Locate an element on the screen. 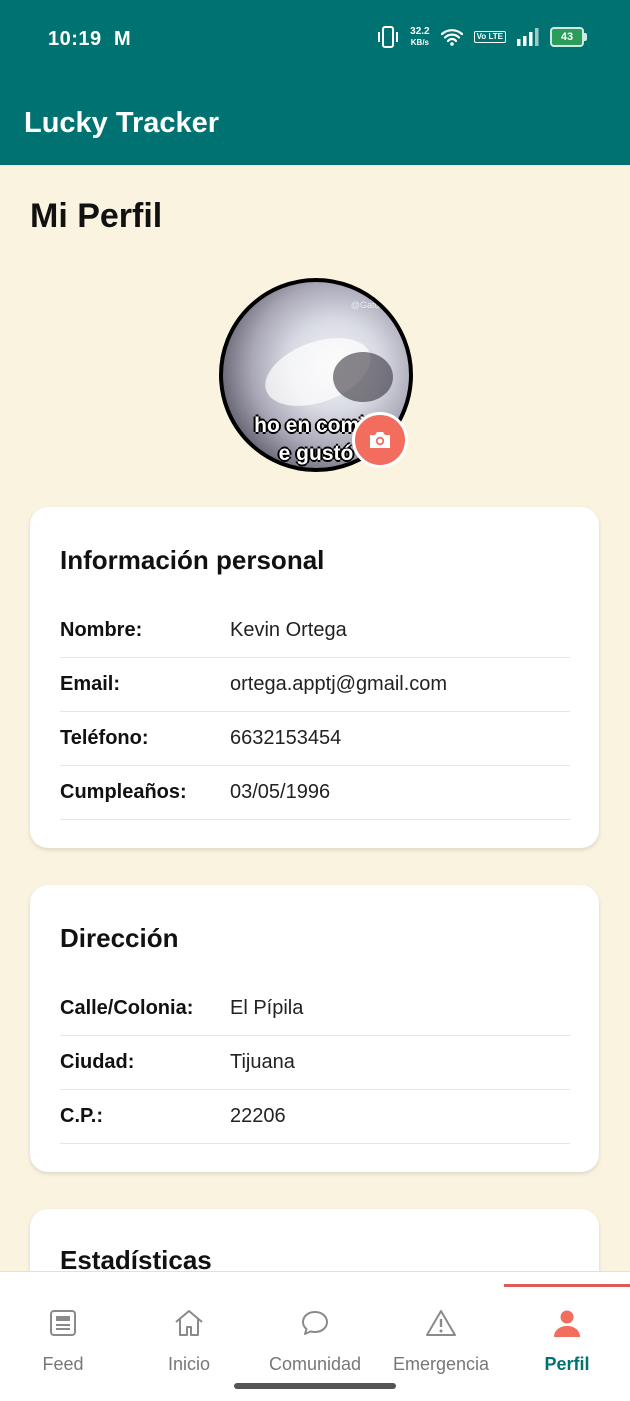 This screenshot has width=630, height=1401. network-speed-unit: KB/s is located at coordinates (419, 42).